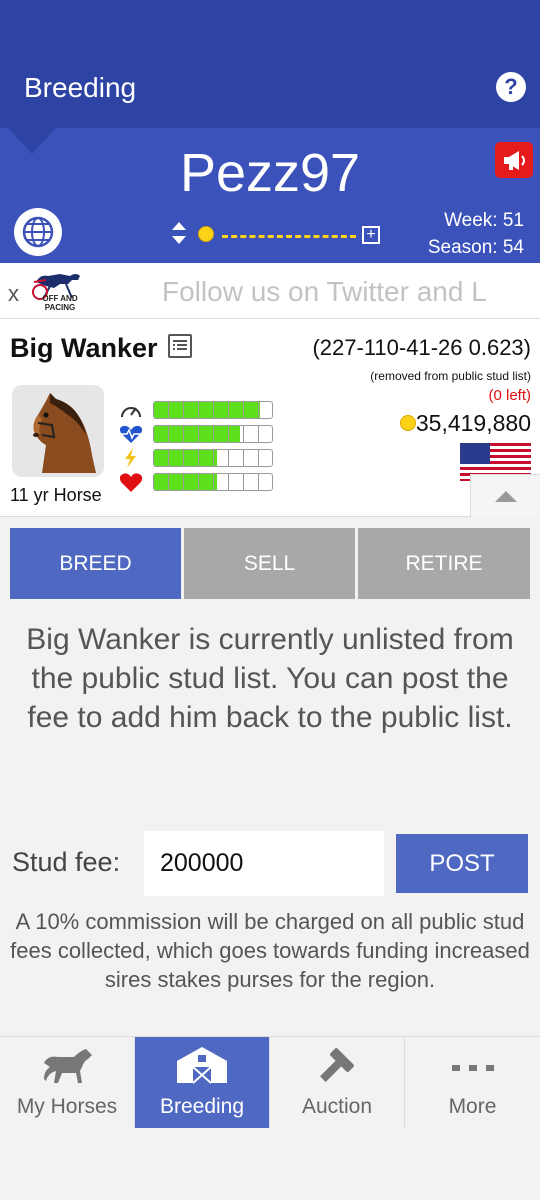 This screenshot has width=540, height=1200. Describe the element at coordinates (131, 434) in the screenshot. I see `heartbeat-icon` at that location.